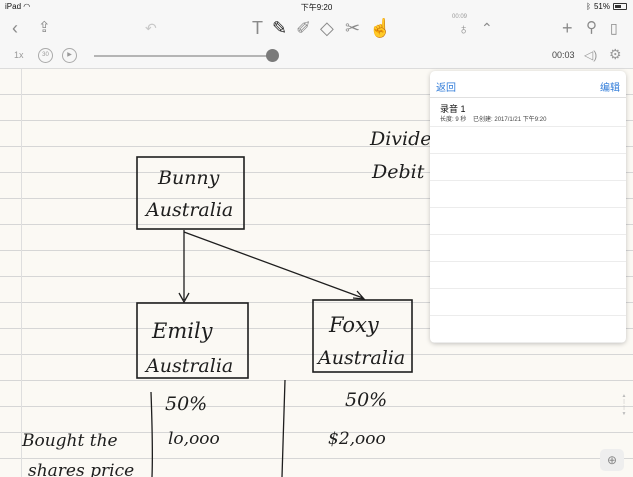 The image size is (633, 477). What do you see at coordinates (483, 120) in the screenshot?
I see `created-label: 已创建:` at bounding box center [483, 120].